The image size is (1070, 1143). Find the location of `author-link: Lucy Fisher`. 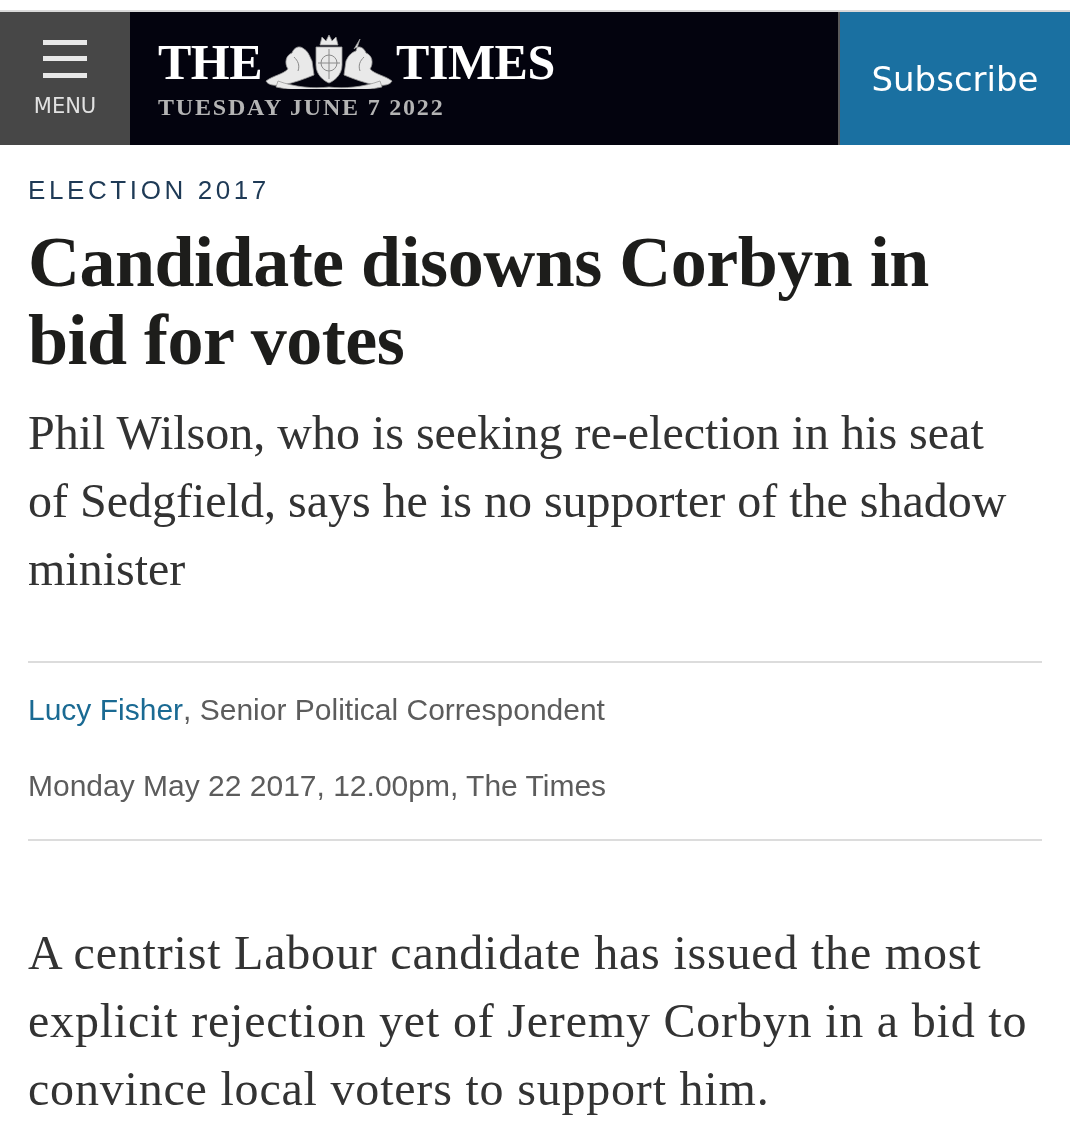

author-link: Lucy Fisher is located at coordinates (106, 710).